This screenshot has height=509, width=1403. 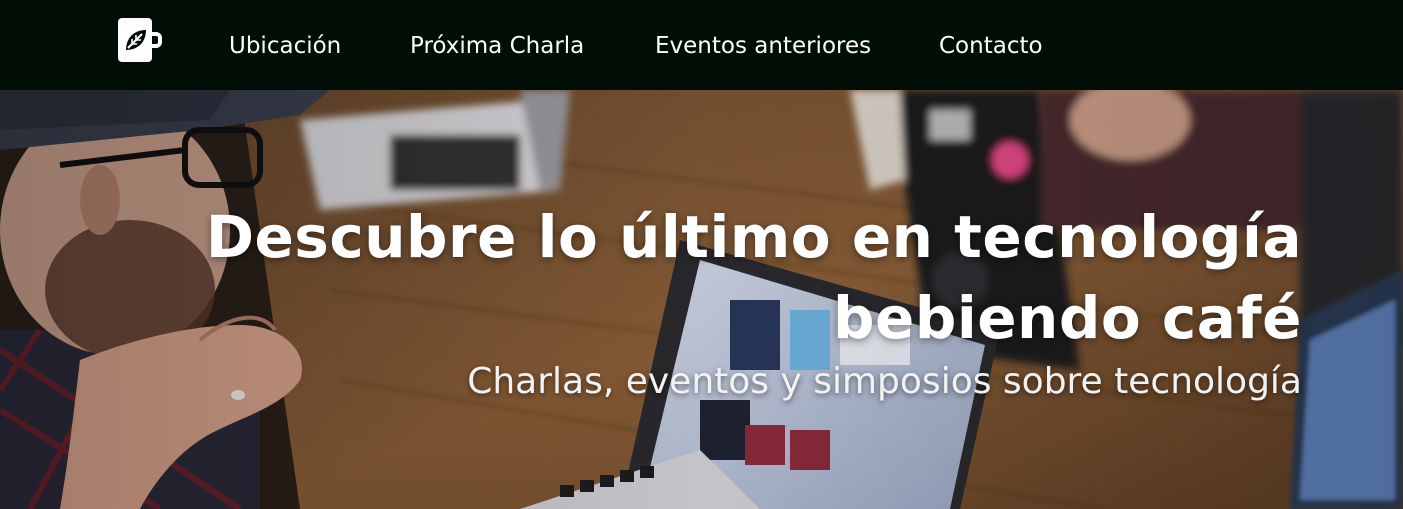 What do you see at coordinates (497, 46) in the screenshot?
I see `nav-link-proxima-charla: Próxima Charla` at bounding box center [497, 46].